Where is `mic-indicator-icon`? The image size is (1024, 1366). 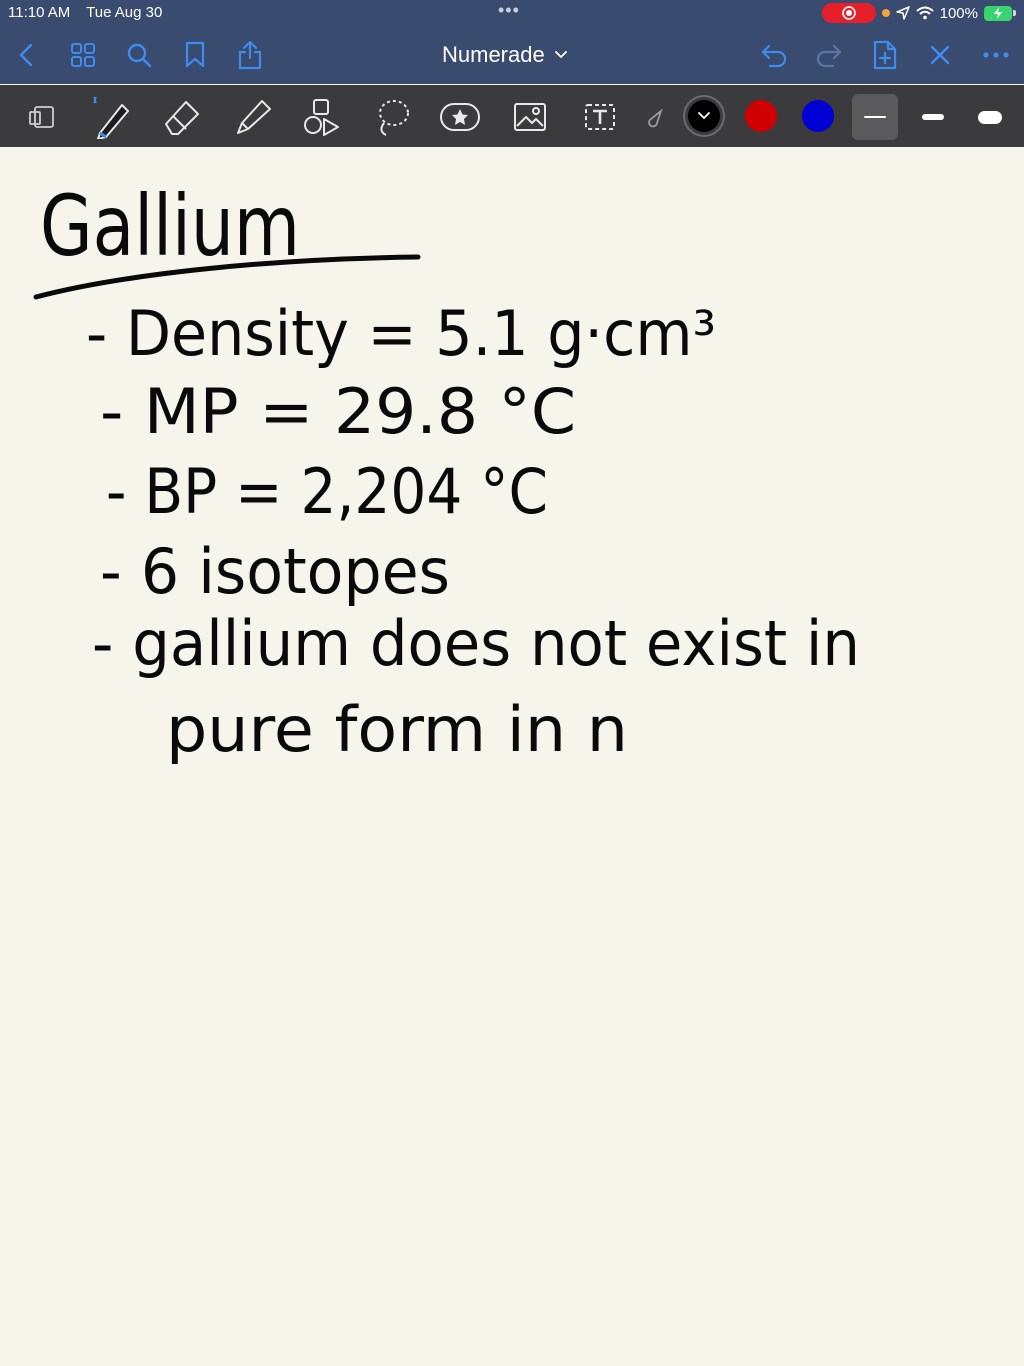 mic-indicator-icon is located at coordinates (885, 13).